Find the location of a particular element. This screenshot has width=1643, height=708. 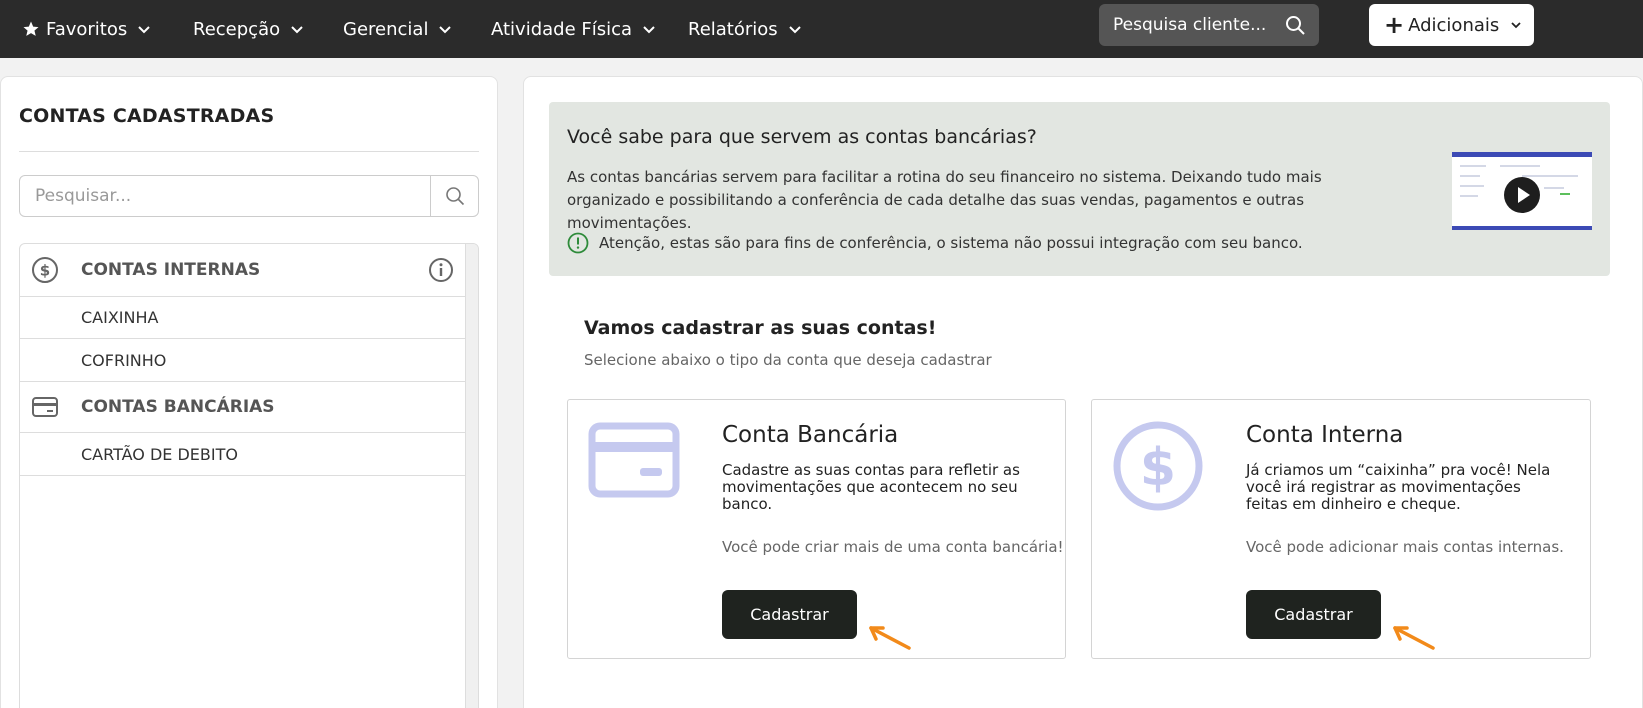

video-thumbnail is located at coordinates (1522, 191).